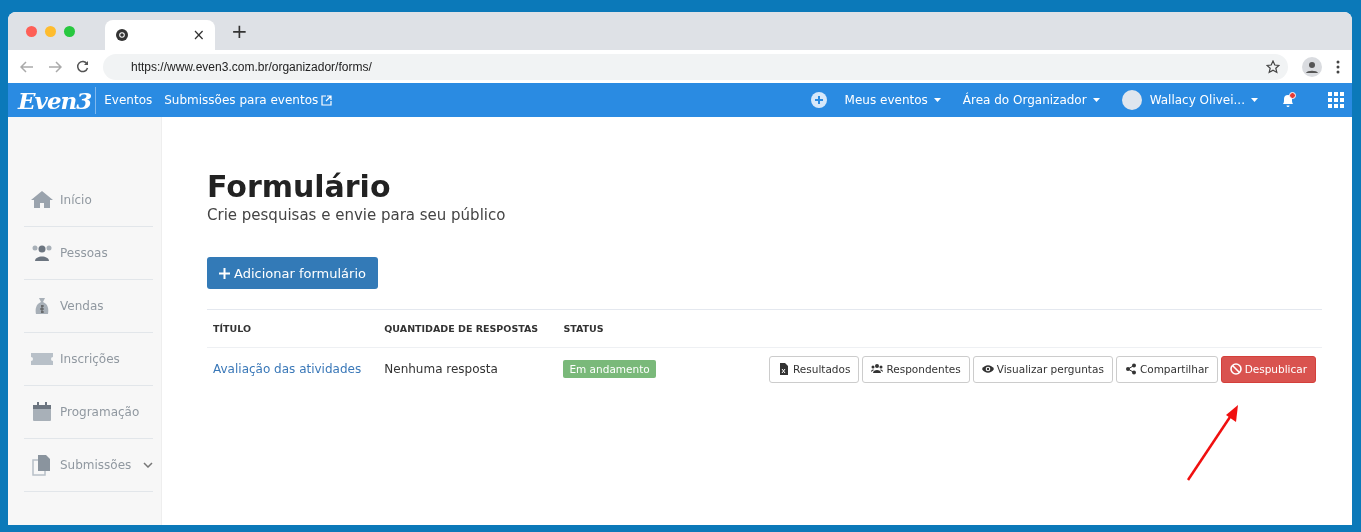 Image resolution: width=1361 pixels, height=532 pixels. Describe the element at coordinates (1338, 66) in the screenshot. I see `more-icon` at that location.